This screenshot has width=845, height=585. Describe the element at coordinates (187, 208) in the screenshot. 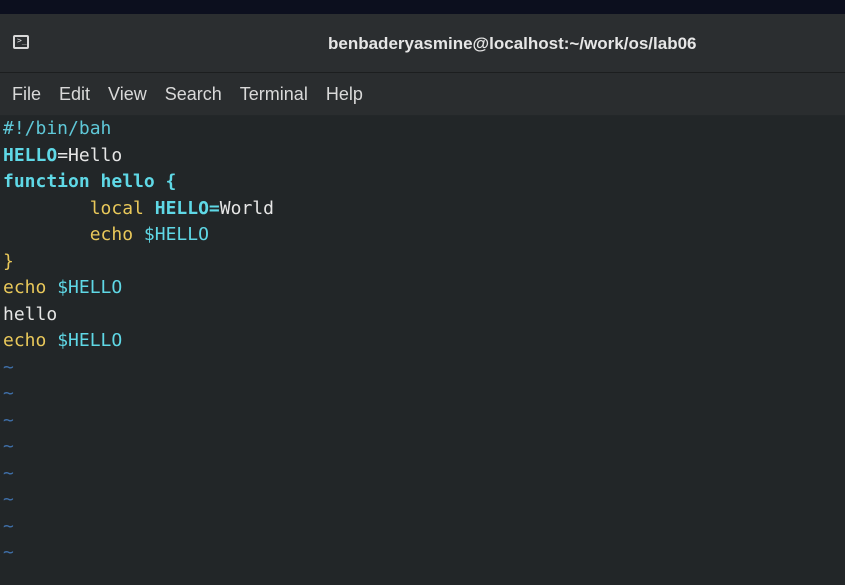

I see `code-token: HELLO=` at that location.